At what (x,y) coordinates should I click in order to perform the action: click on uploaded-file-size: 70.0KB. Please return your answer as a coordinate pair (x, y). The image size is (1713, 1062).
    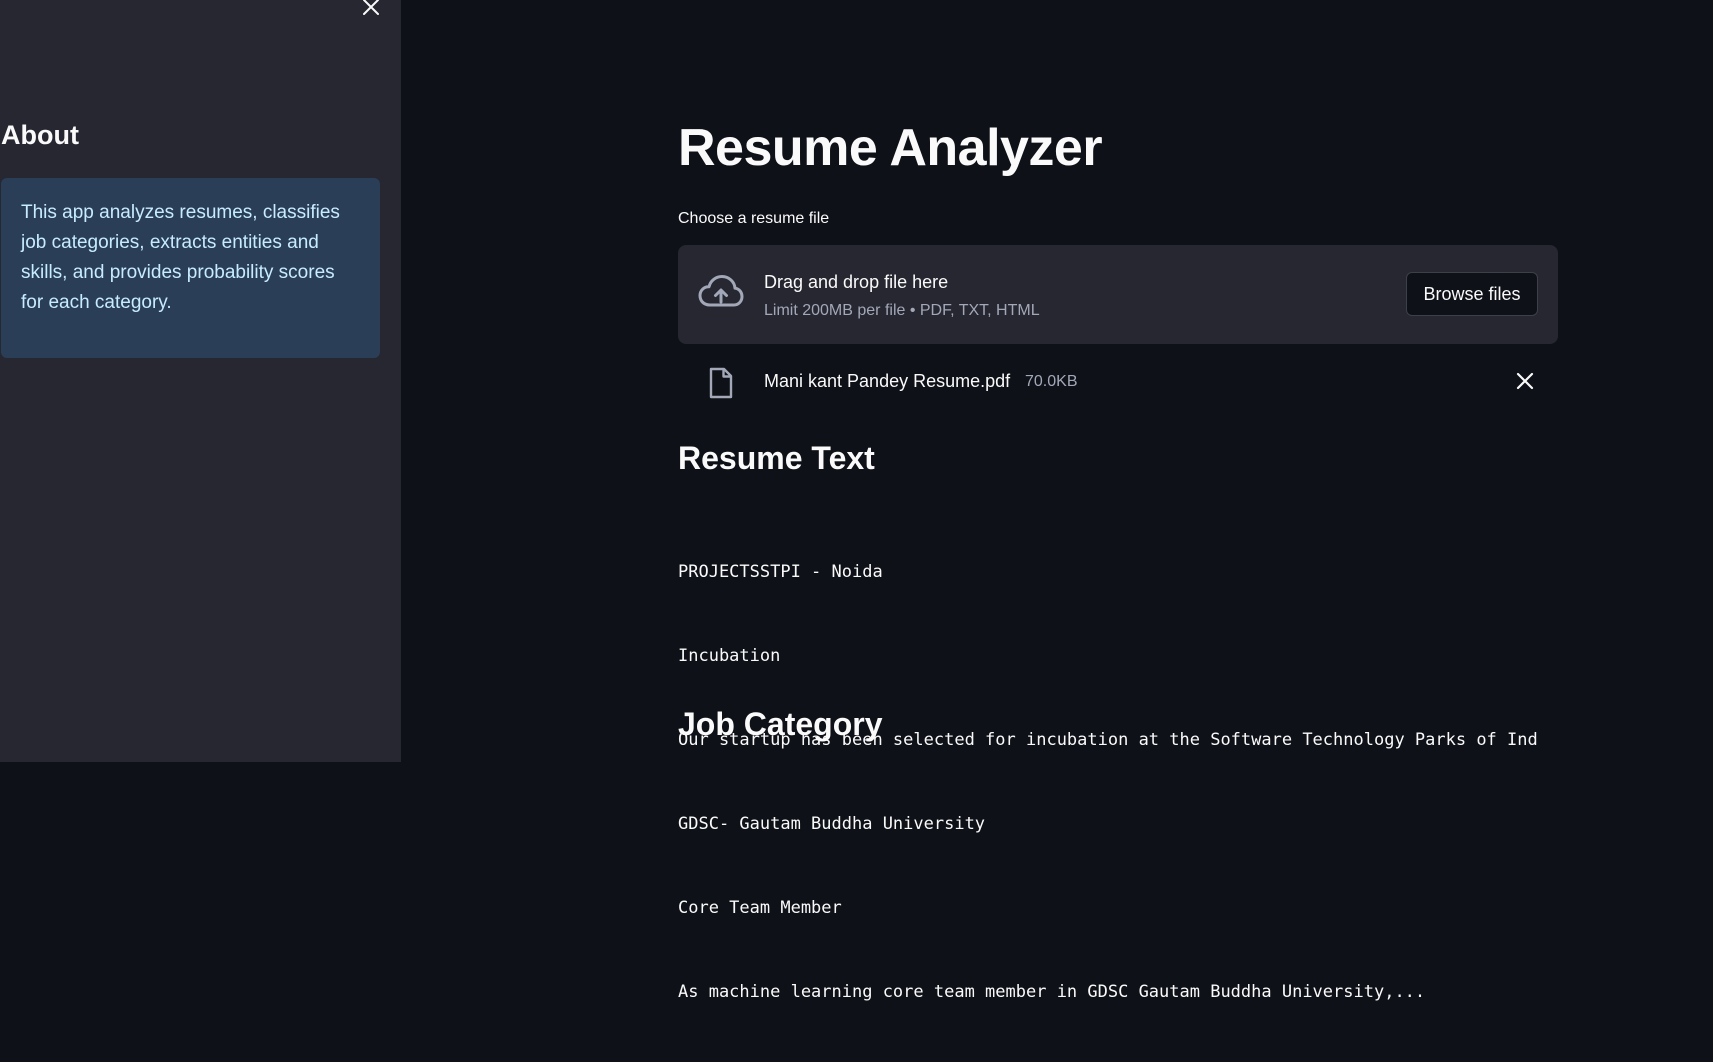
    Looking at the image, I should click on (1051, 381).